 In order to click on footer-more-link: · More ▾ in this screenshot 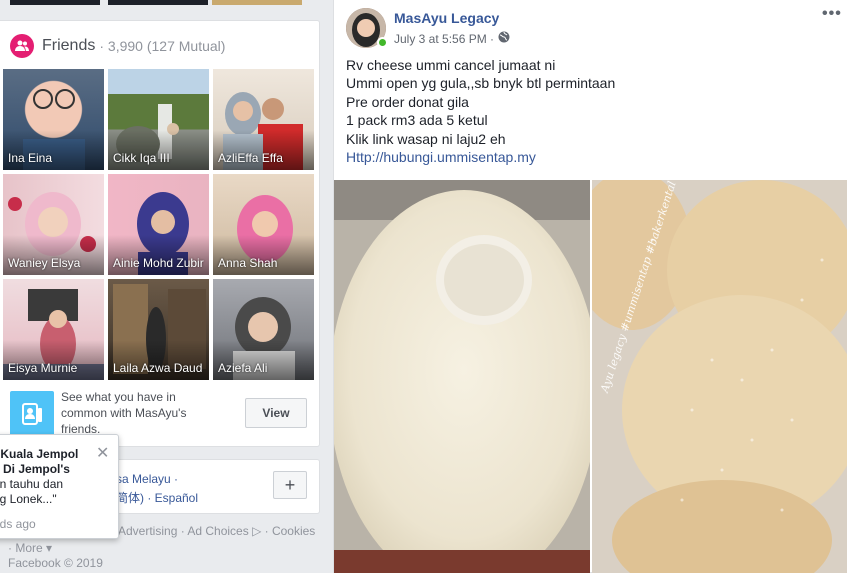, I will do `click(30, 548)`.